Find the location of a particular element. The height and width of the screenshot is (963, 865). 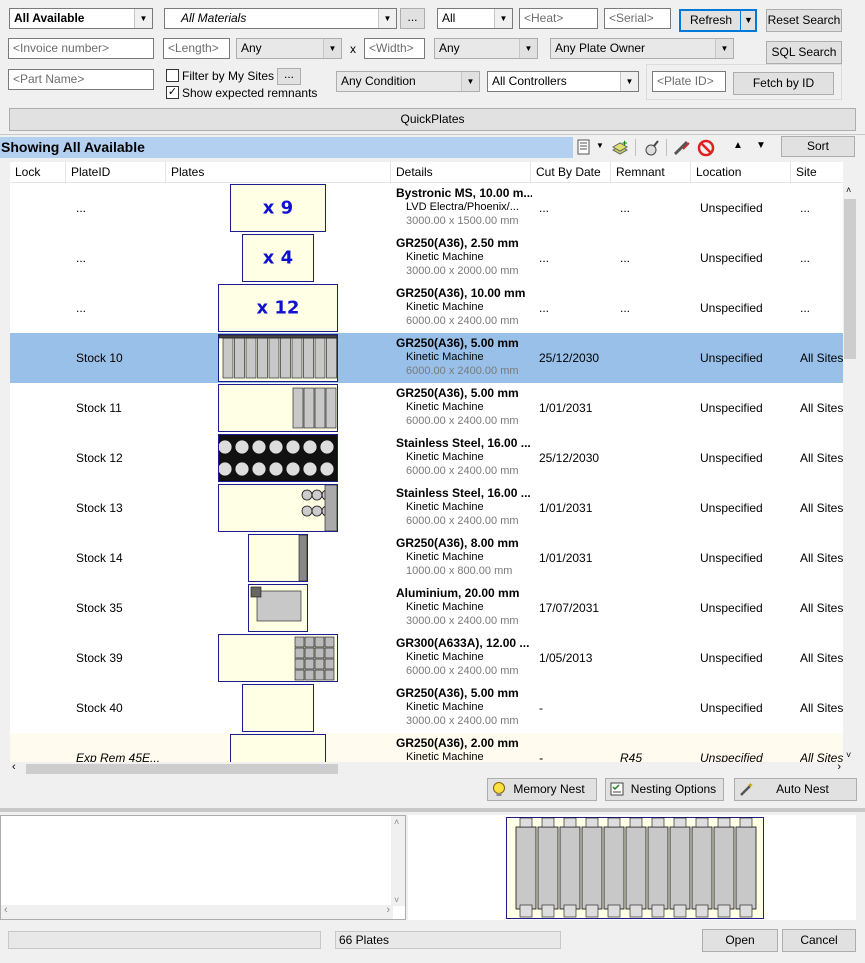

column-header-site: Site is located at coordinates (817, 172).